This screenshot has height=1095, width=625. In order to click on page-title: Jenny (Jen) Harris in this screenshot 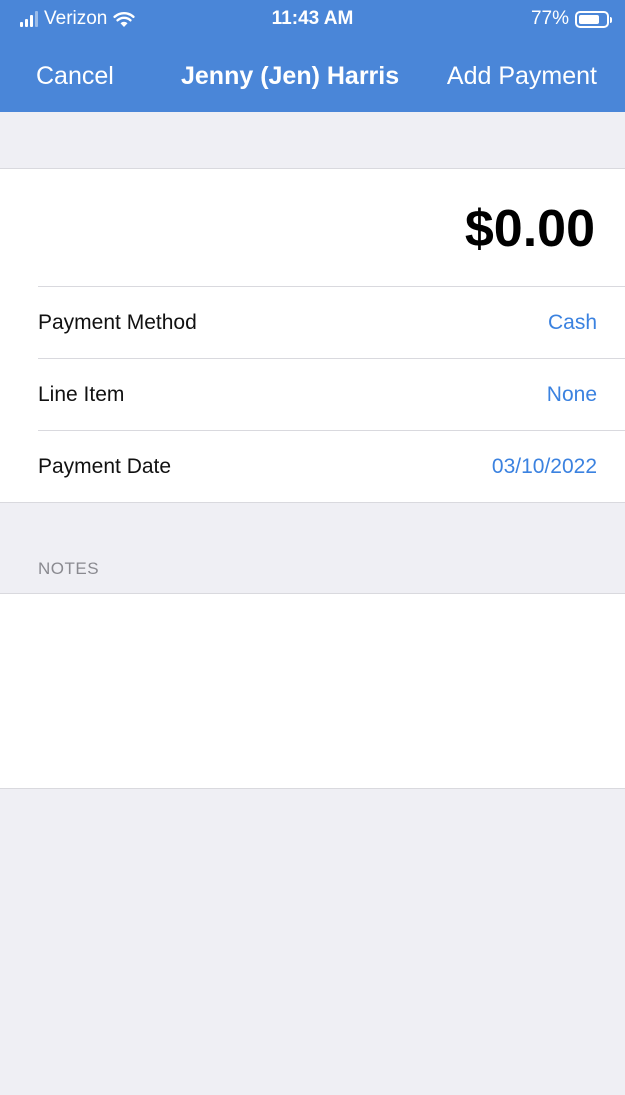, I will do `click(290, 76)`.